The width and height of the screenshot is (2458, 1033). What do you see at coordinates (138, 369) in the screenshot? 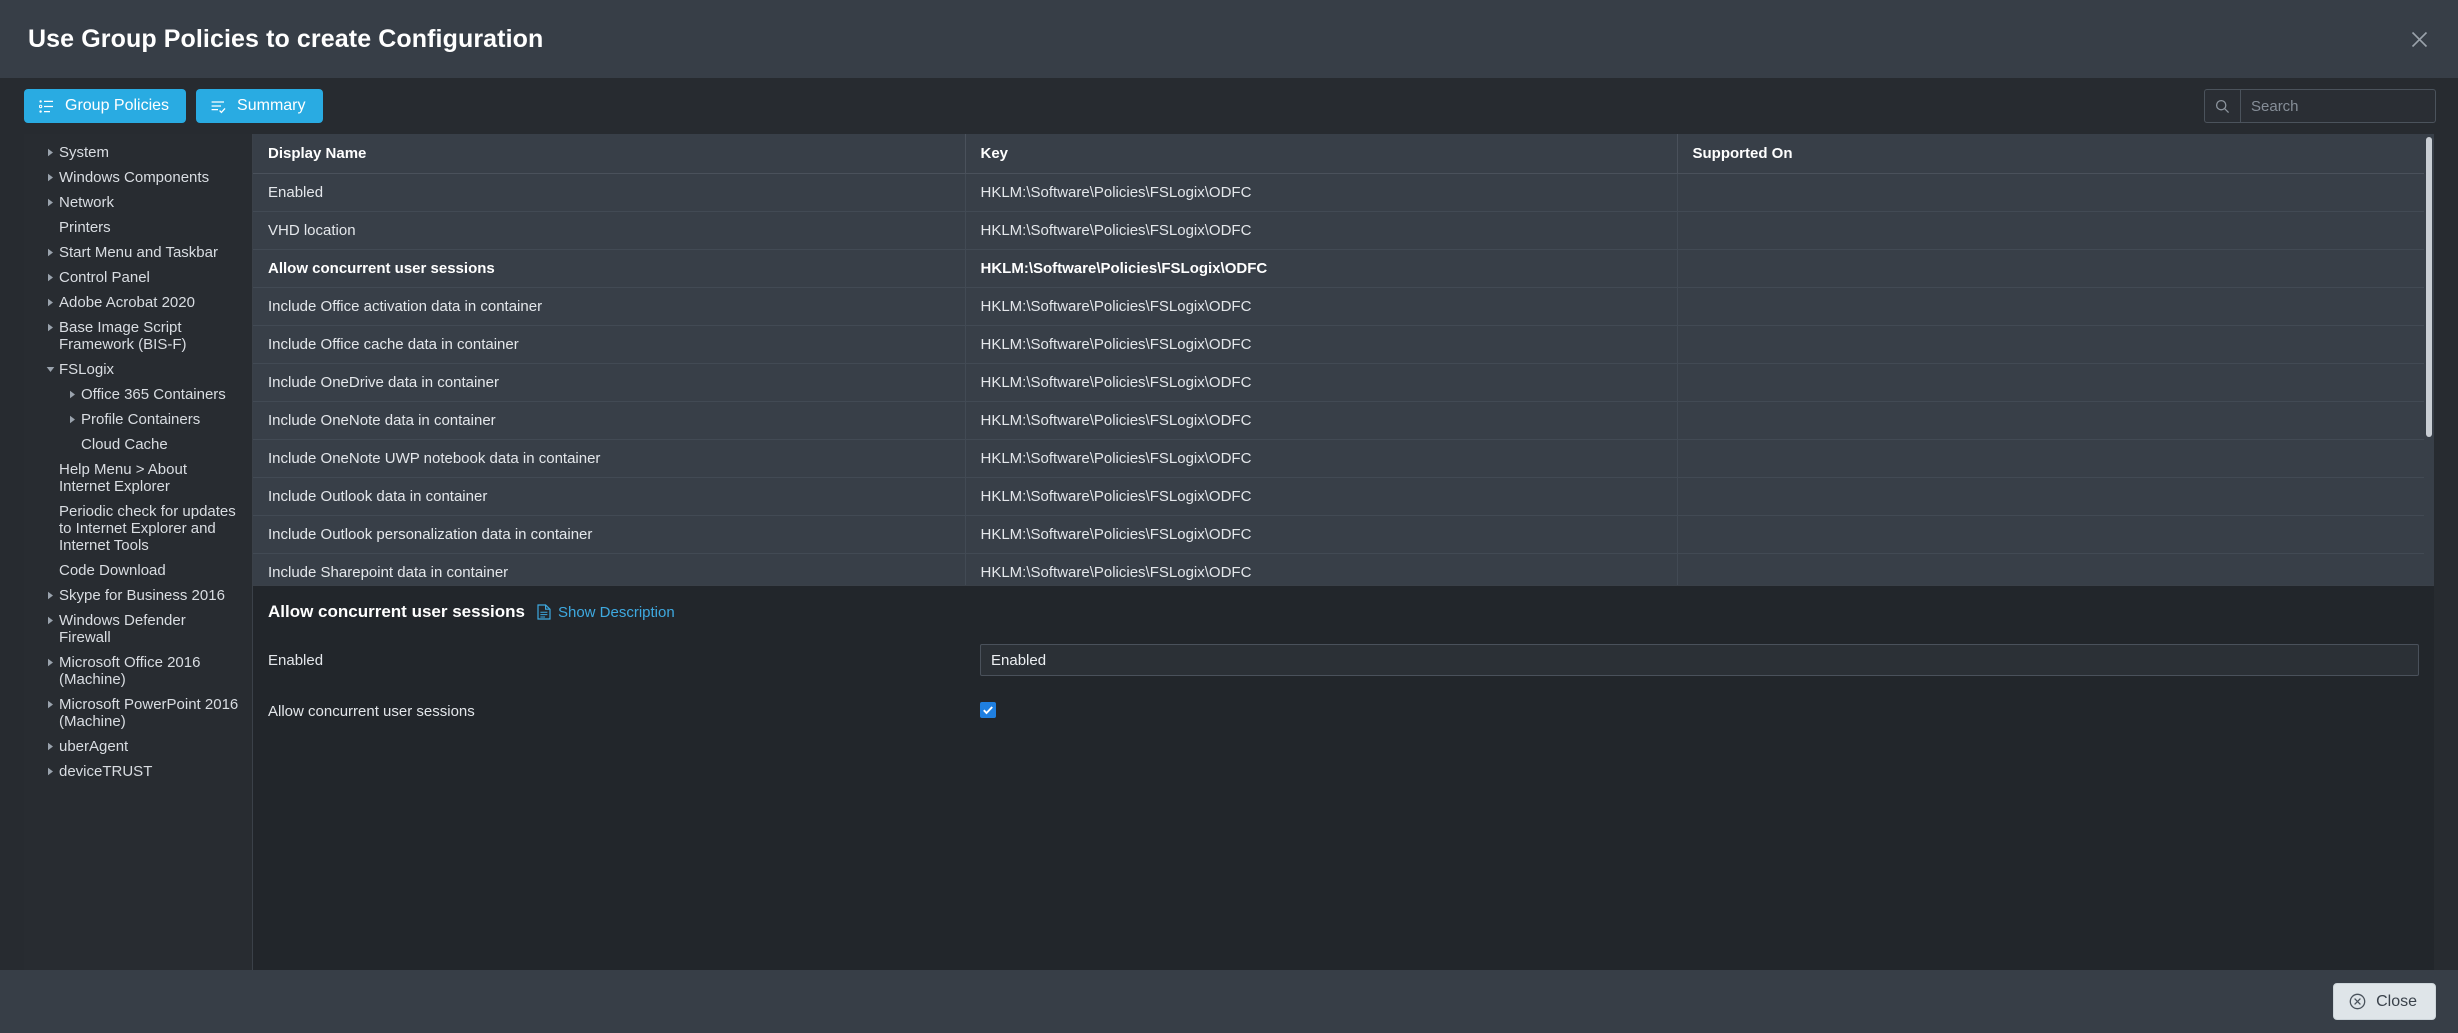
I see `sidebar-item: FSLogix` at bounding box center [138, 369].